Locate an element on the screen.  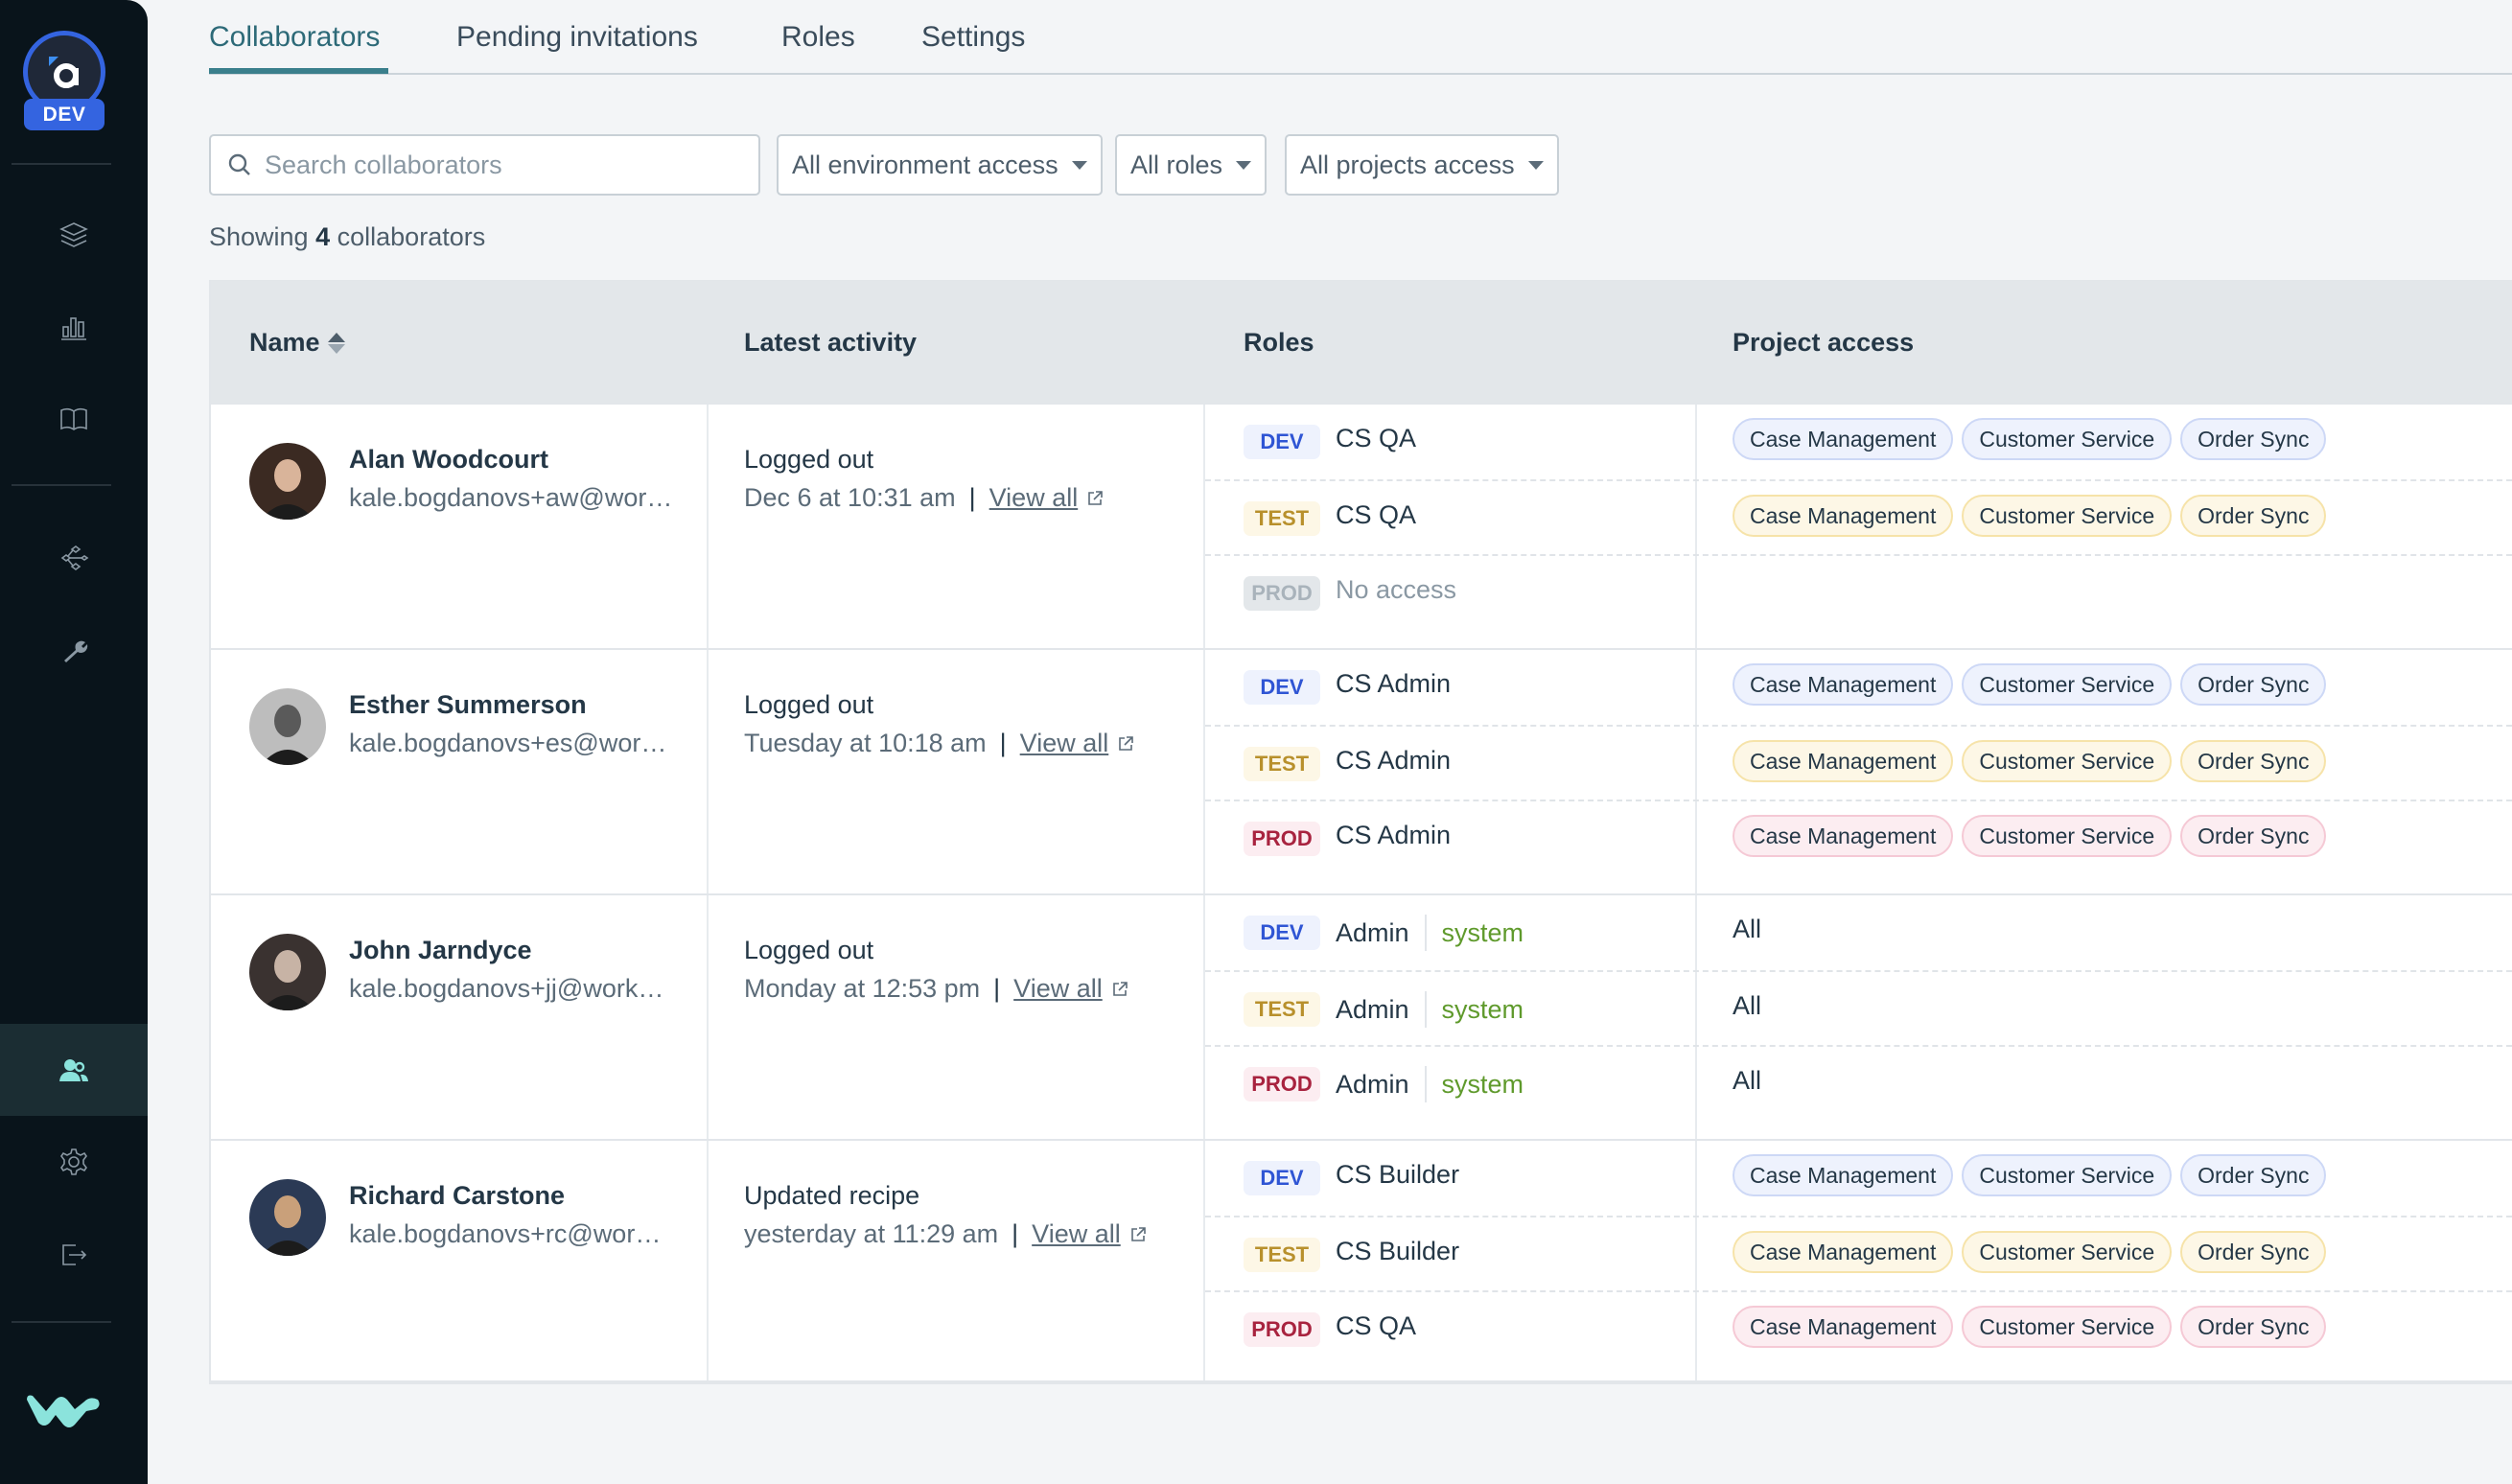
roles-filter-dropdown: All roles is located at coordinates (1191, 165).